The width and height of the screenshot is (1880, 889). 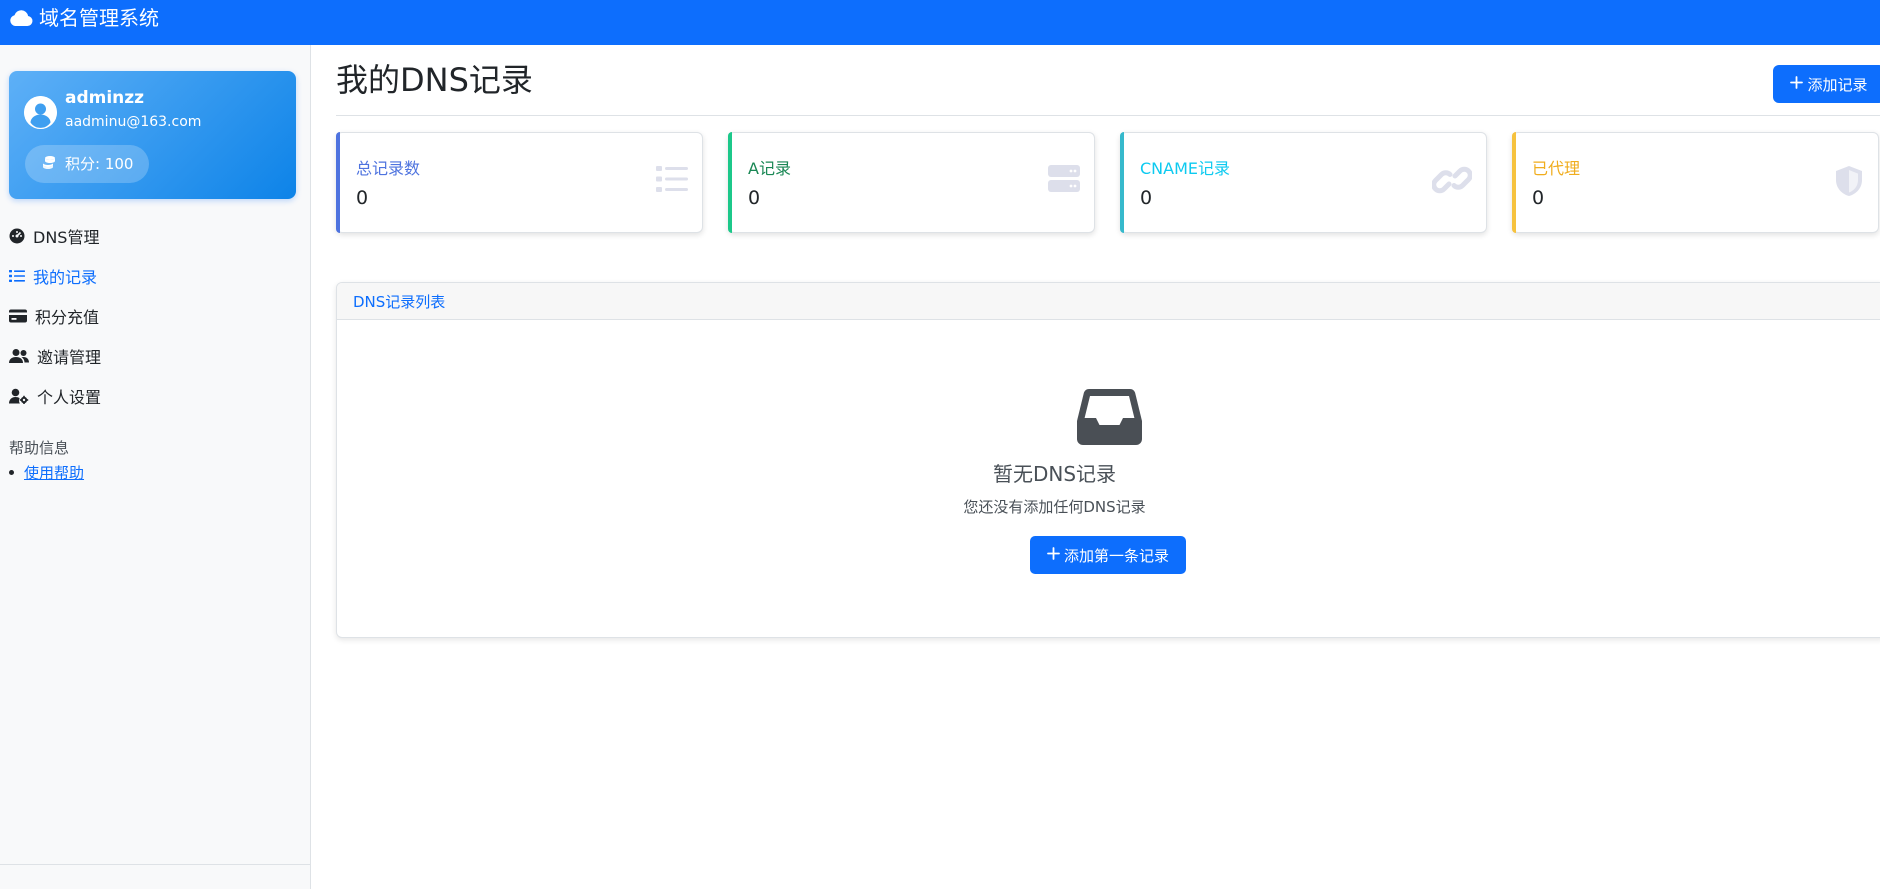 I want to click on stat-label: 已代理, so click(x=1556, y=168).